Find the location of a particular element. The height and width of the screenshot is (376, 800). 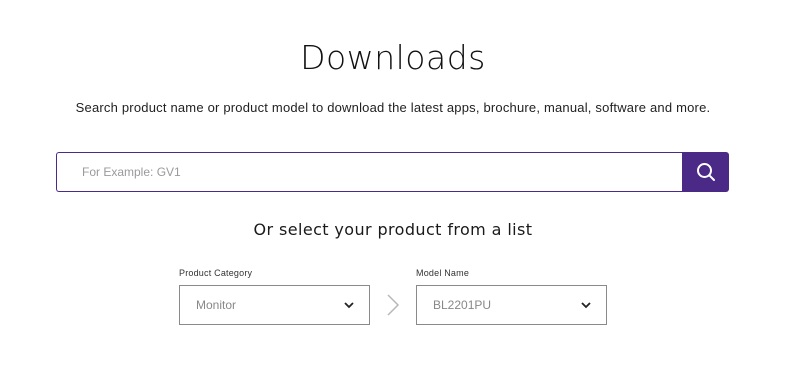

model-name-value: BL2201PU is located at coordinates (462, 305).